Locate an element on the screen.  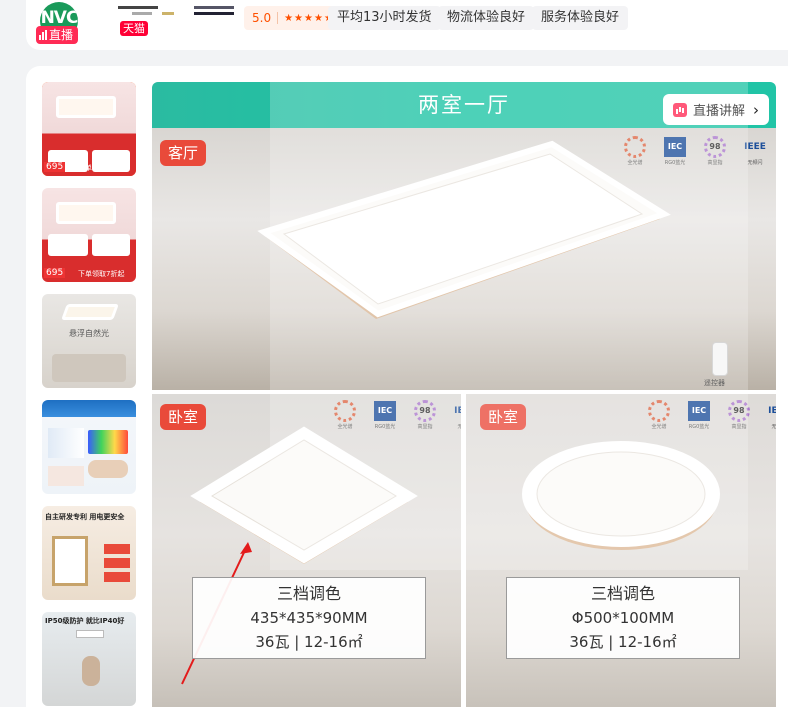
thumbnail-2: 695 下单领取7折起 is located at coordinates (89, 235).